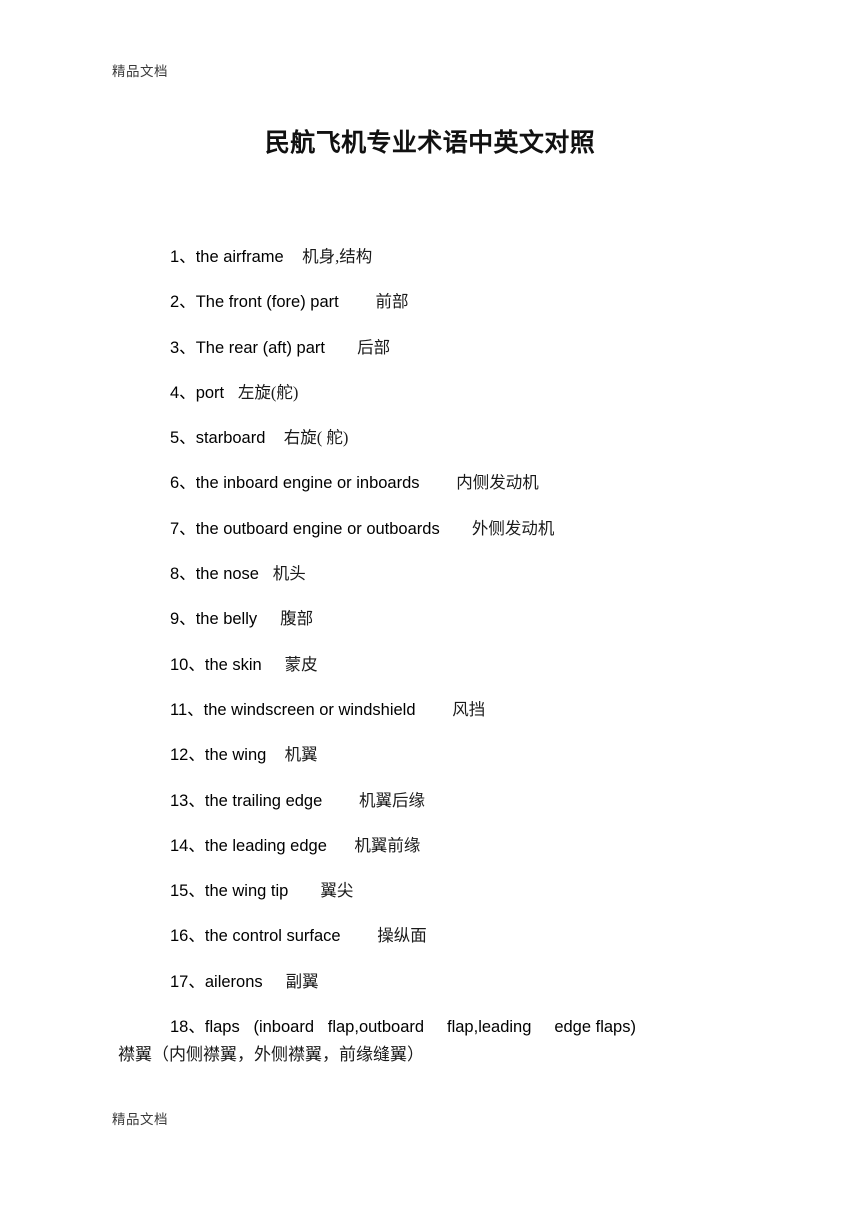 The width and height of the screenshot is (860, 1218). I want to click on term-row: 12、the wing 机翼, so click(430, 754).